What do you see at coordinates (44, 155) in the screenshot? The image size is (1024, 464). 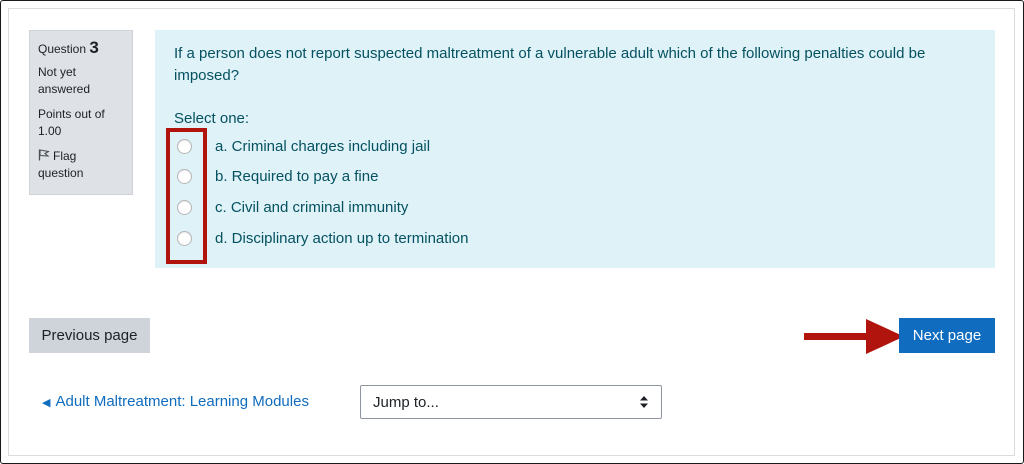 I see `flag-icon` at bounding box center [44, 155].